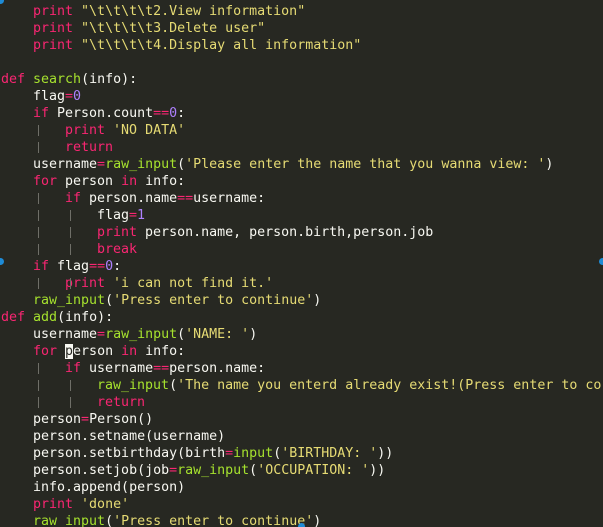 The height and width of the screenshot is (527, 603). What do you see at coordinates (301, 113) in the screenshot?
I see `code-line: if Person.count==0:` at bounding box center [301, 113].